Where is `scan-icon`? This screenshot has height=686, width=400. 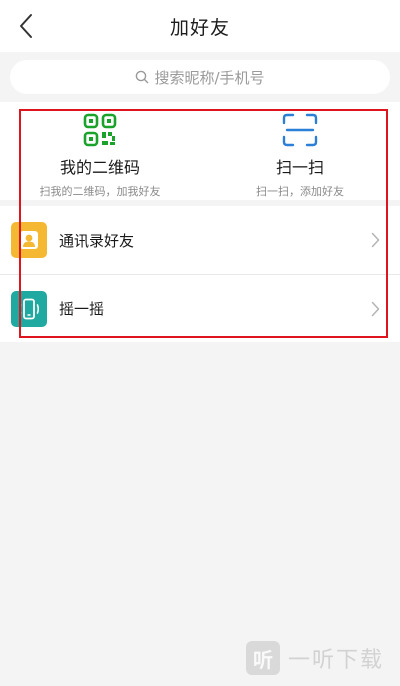
scan-icon is located at coordinates (300, 130).